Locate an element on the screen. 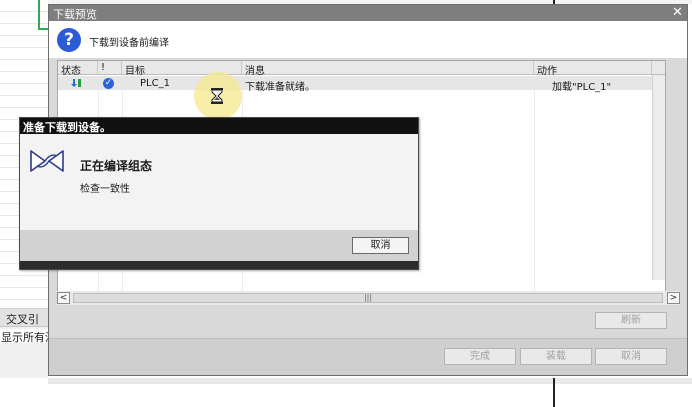  progress-title-bar: 准备下载到设备。 is located at coordinates (219, 126).